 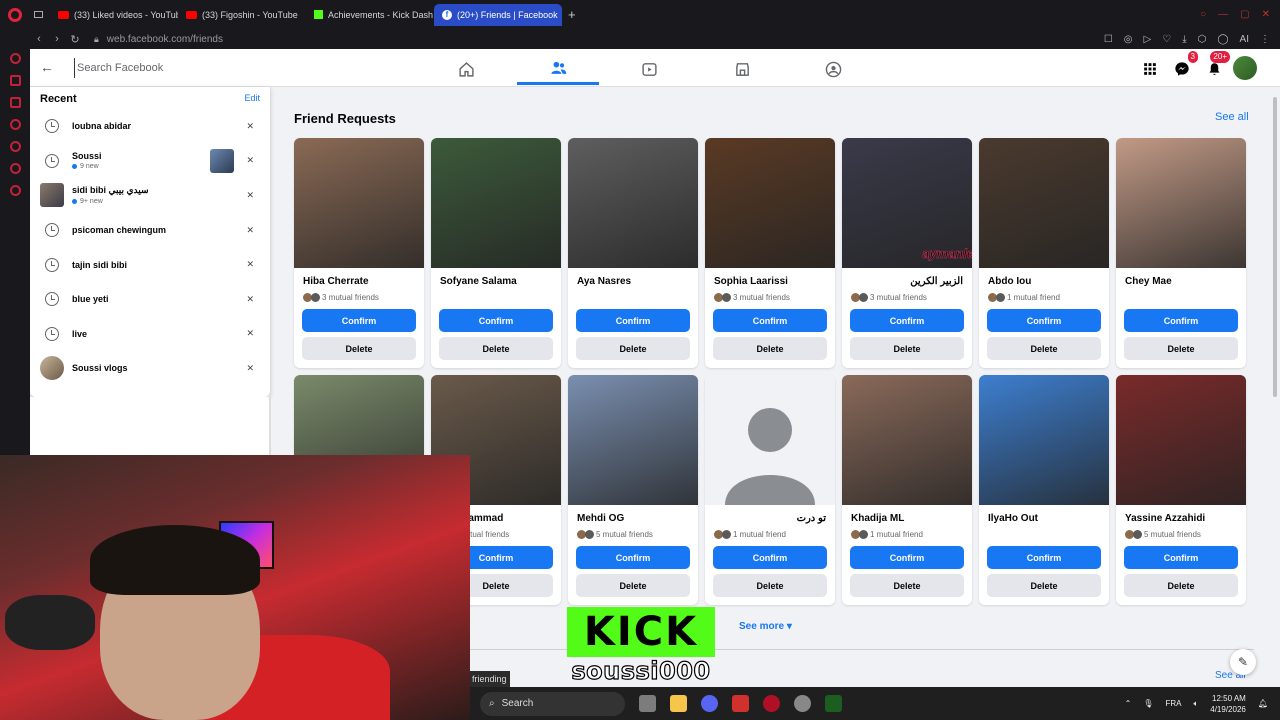 I want to click on see-all-link: See all, so click(x=1232, y=117).